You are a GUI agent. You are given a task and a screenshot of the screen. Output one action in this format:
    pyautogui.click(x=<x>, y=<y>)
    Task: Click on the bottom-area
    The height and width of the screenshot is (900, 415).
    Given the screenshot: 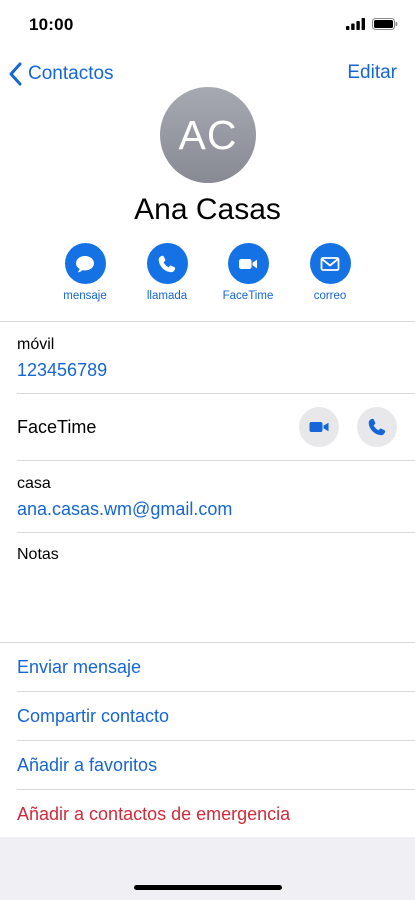 What is the action you would take?
    pyautogui.click(x=207, y=868)
    